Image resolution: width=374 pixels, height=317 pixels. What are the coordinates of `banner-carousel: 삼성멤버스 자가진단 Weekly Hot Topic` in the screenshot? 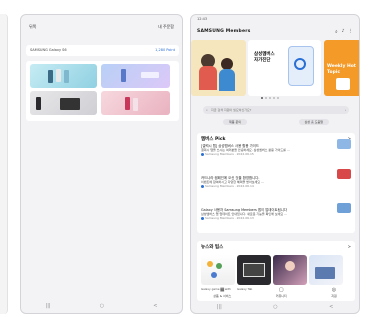 It's located at (275, 68).